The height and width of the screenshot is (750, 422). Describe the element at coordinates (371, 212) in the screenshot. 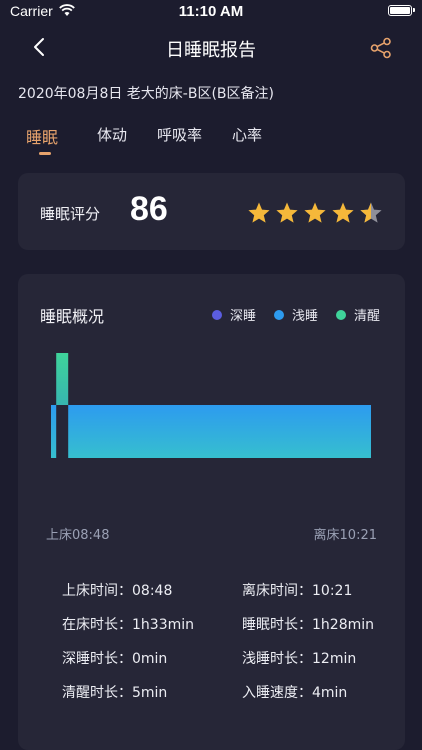

I see `star-half-icon` at that location.